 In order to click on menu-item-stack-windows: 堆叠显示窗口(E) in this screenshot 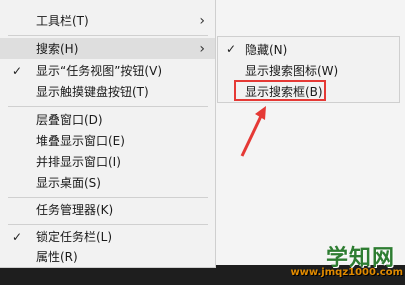, I will do `click(107, 140)`.